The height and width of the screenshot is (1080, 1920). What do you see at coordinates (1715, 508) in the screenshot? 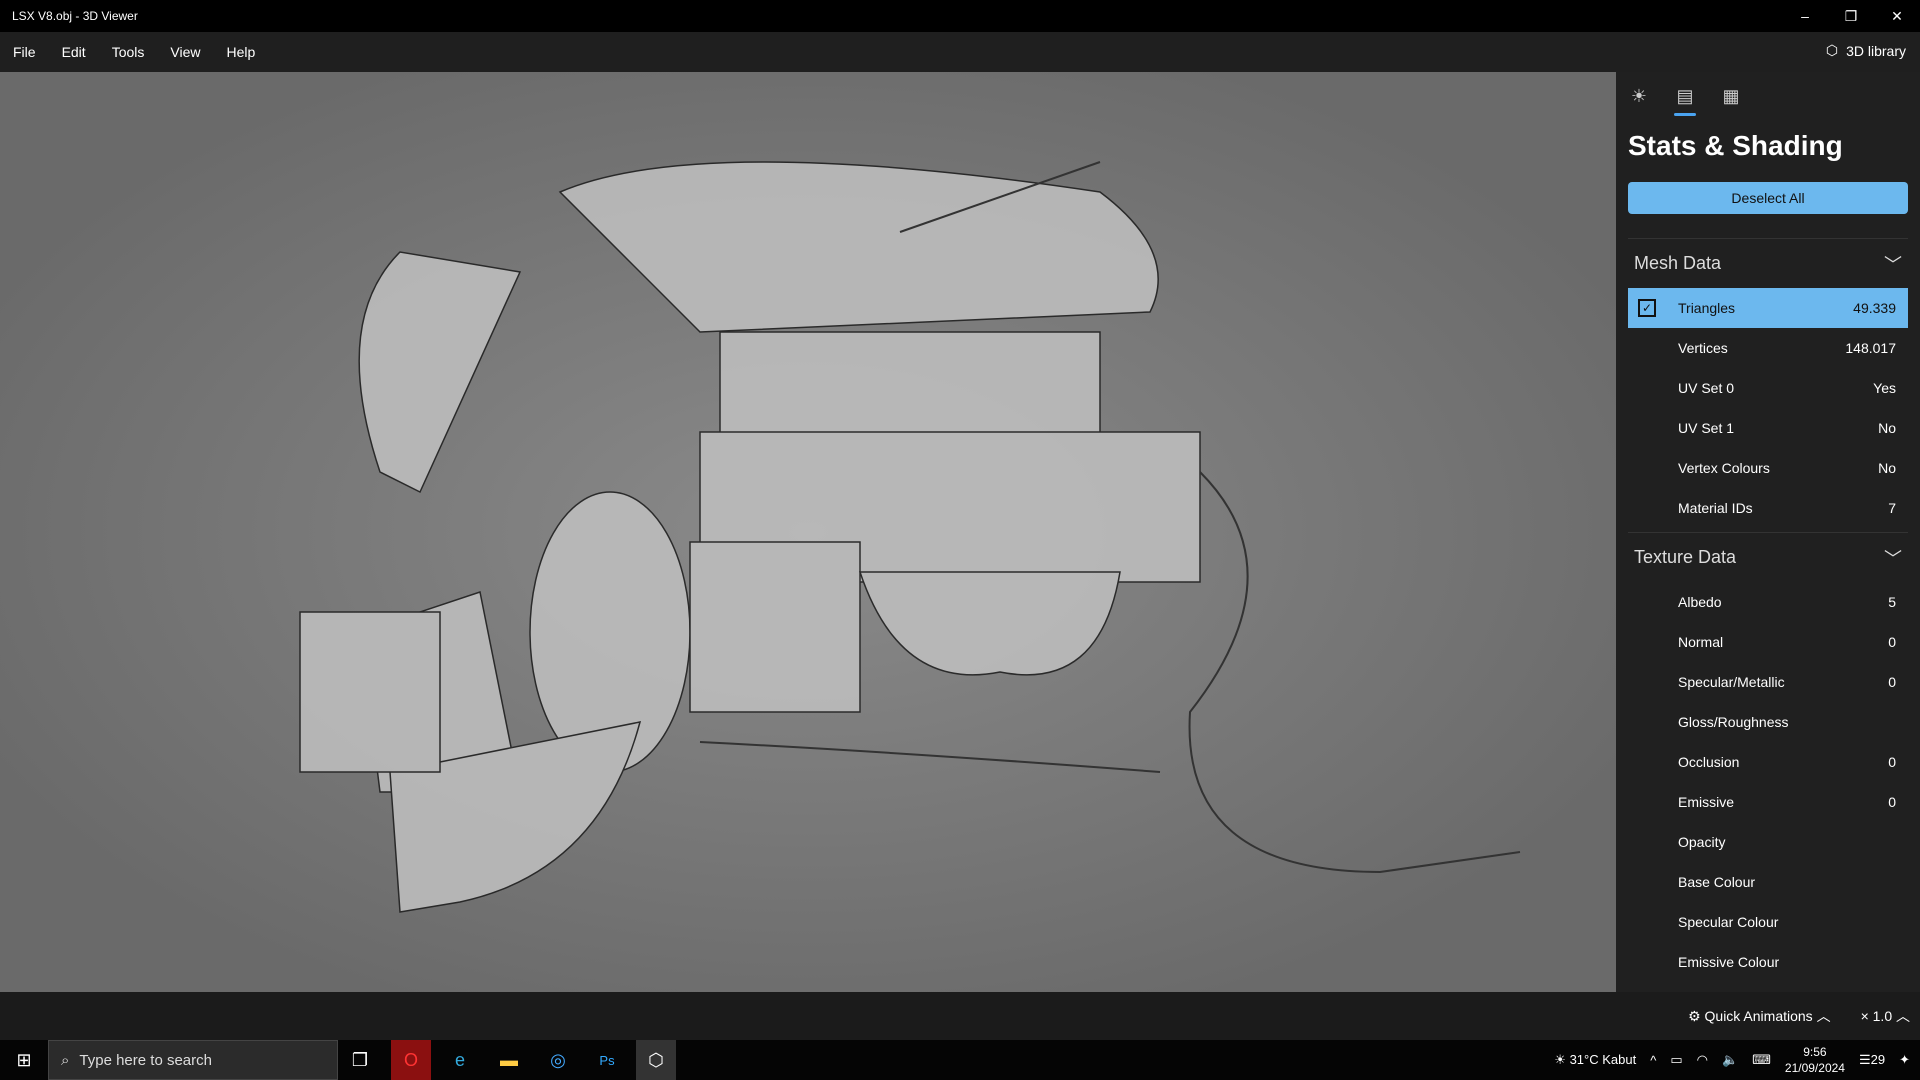
I see `stat-label: Material IDs` at bounding box center [1715, 508].